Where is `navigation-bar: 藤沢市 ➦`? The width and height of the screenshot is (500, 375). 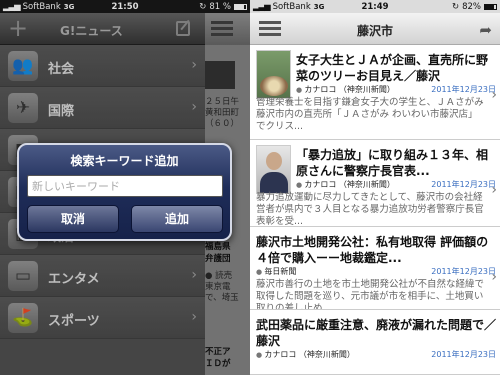 navigation-bar: 藤沢市 ➦ is located at coordinates (375, 29).